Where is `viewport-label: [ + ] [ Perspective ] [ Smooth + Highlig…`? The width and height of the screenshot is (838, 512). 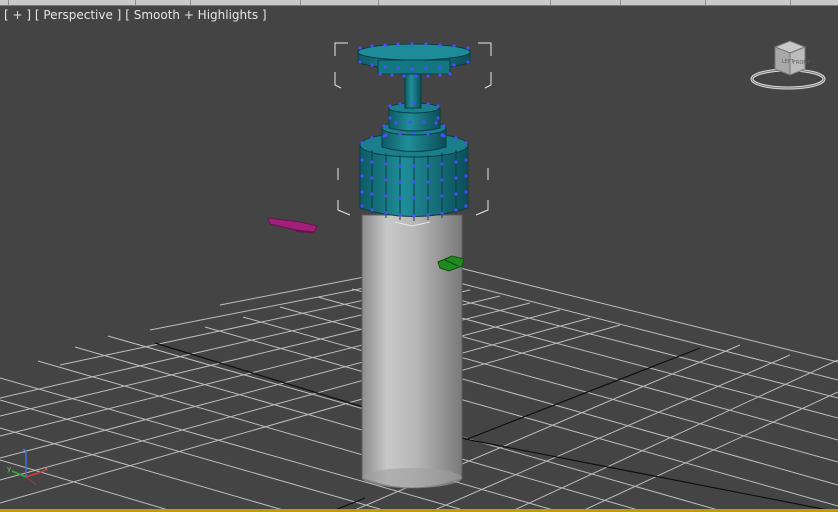 viewport-label: [ + ] [ Perspective ] [ Smooth + Highlig… is located at coordinates (135, 15).